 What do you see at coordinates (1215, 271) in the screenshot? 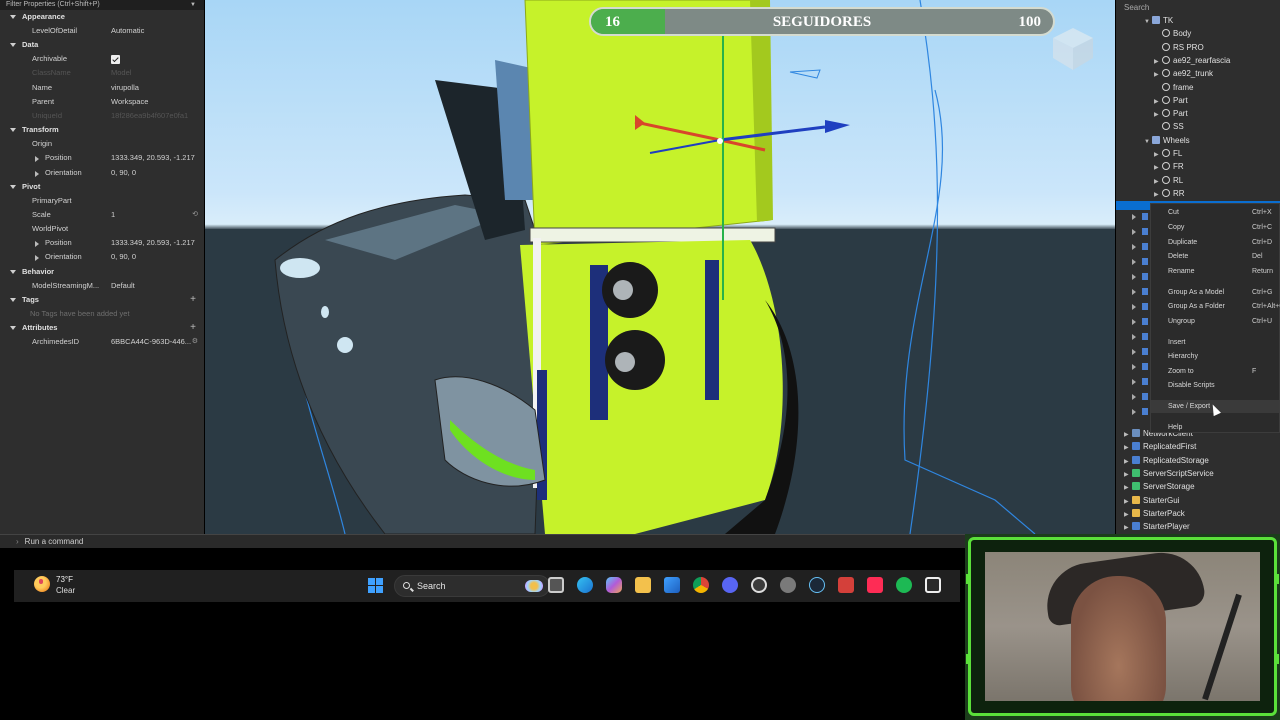
I see `context-menu-item: Rename Return` at bounding box center [1215, 271].